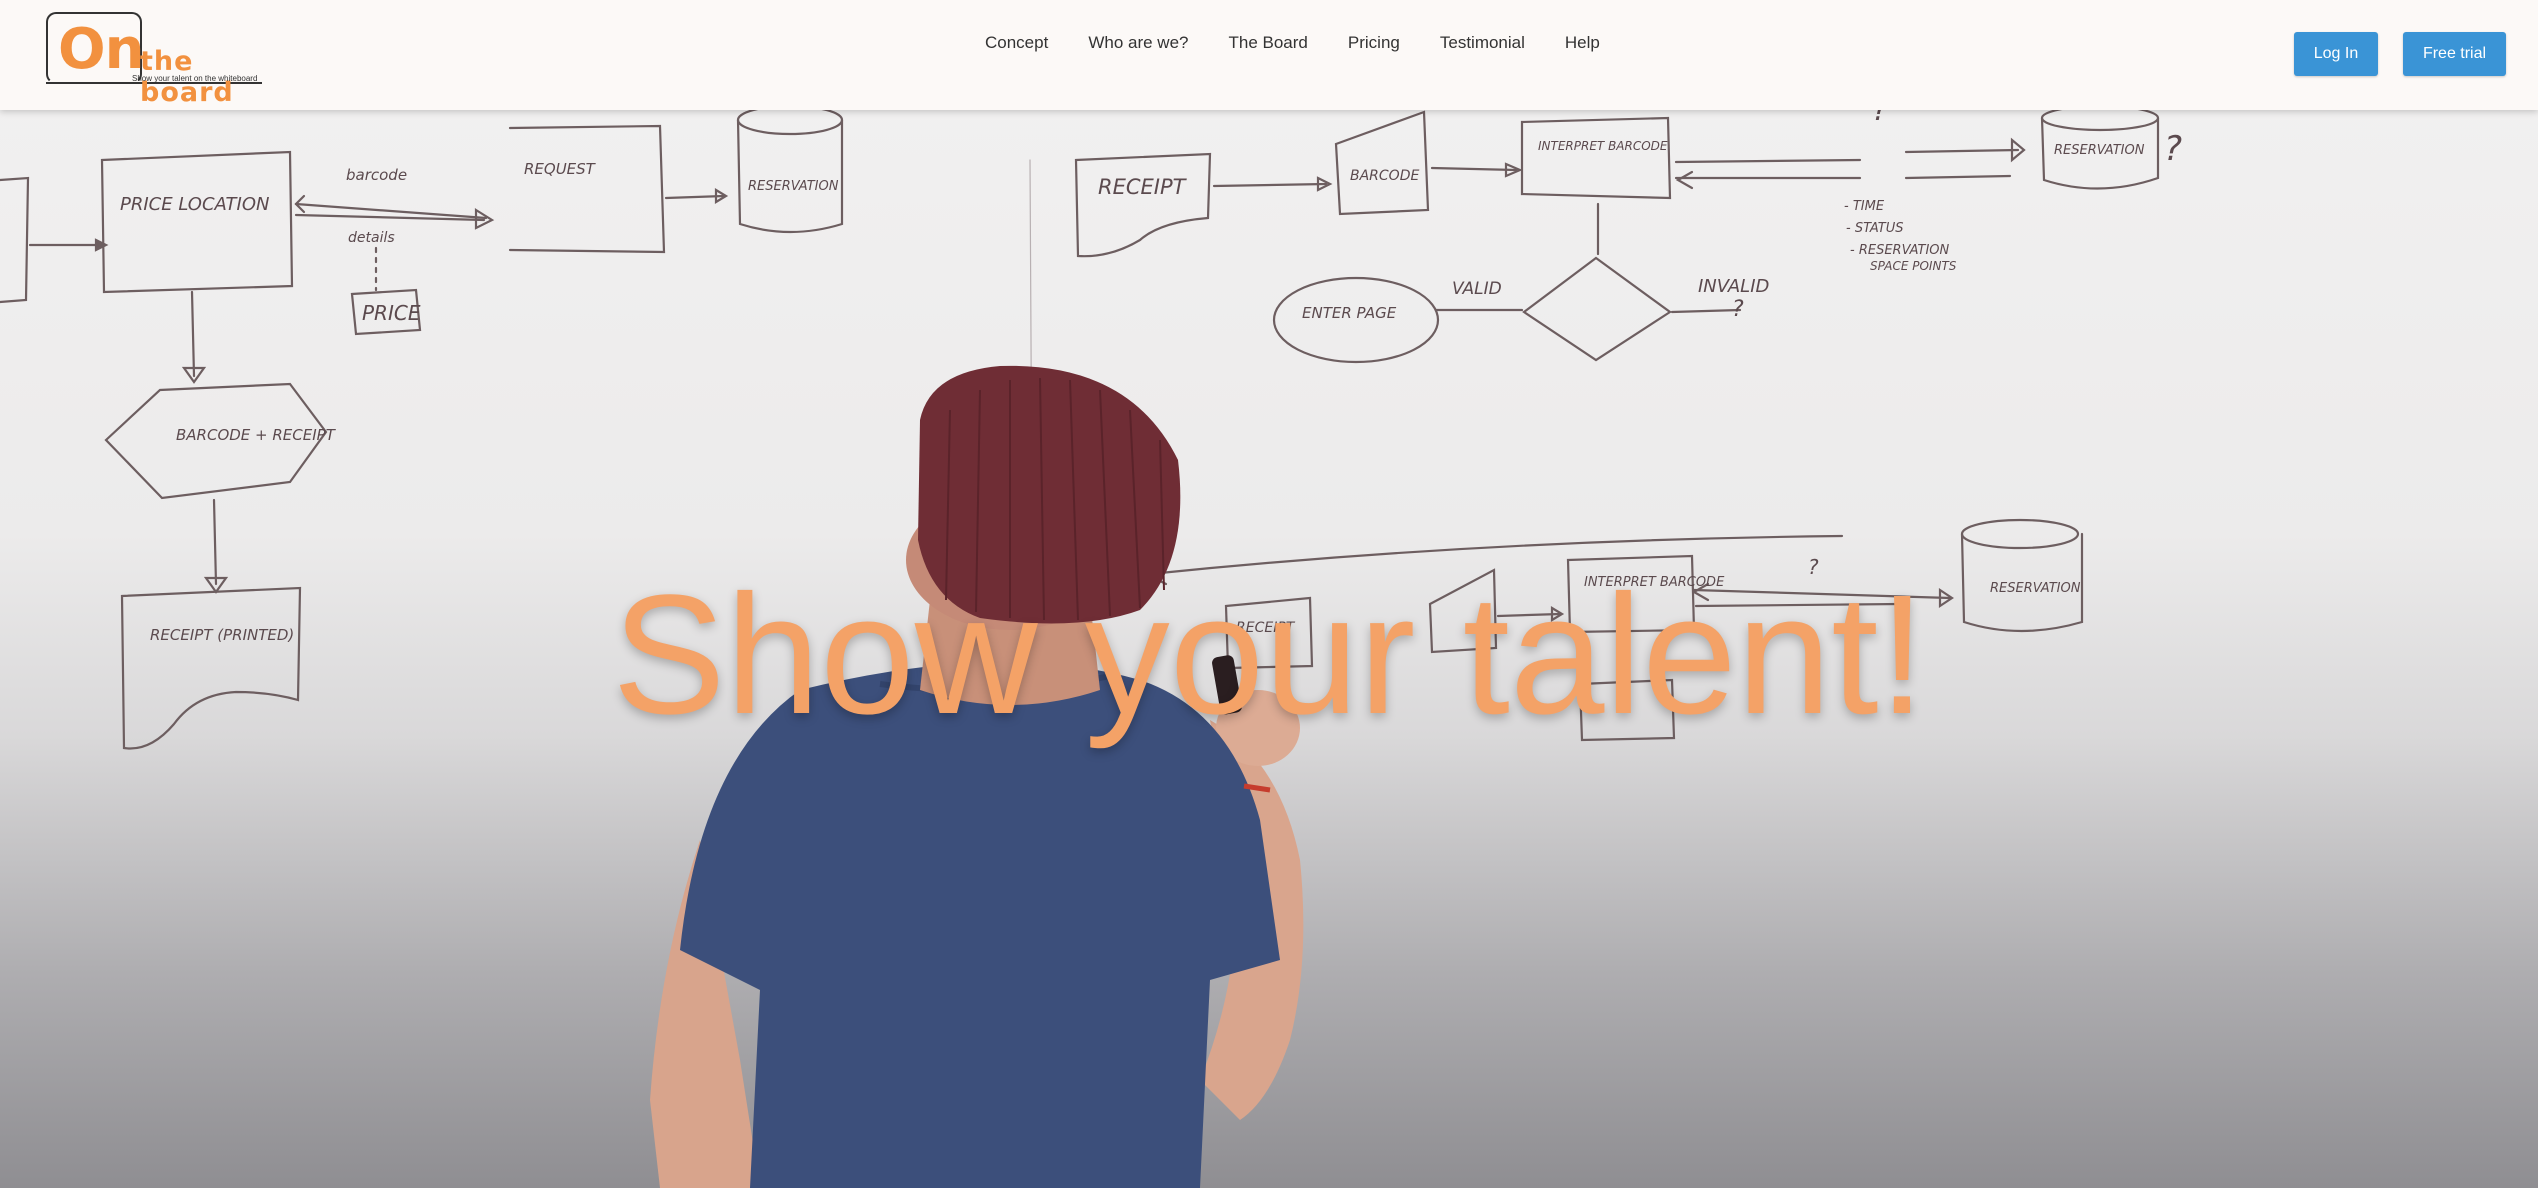 The image size is (2538, 1188). What do you see at coordinates (2099, 150) in the screenshot?
I see `wb-reservation-2: RESERVATION` at bounding box center [2099, 150].